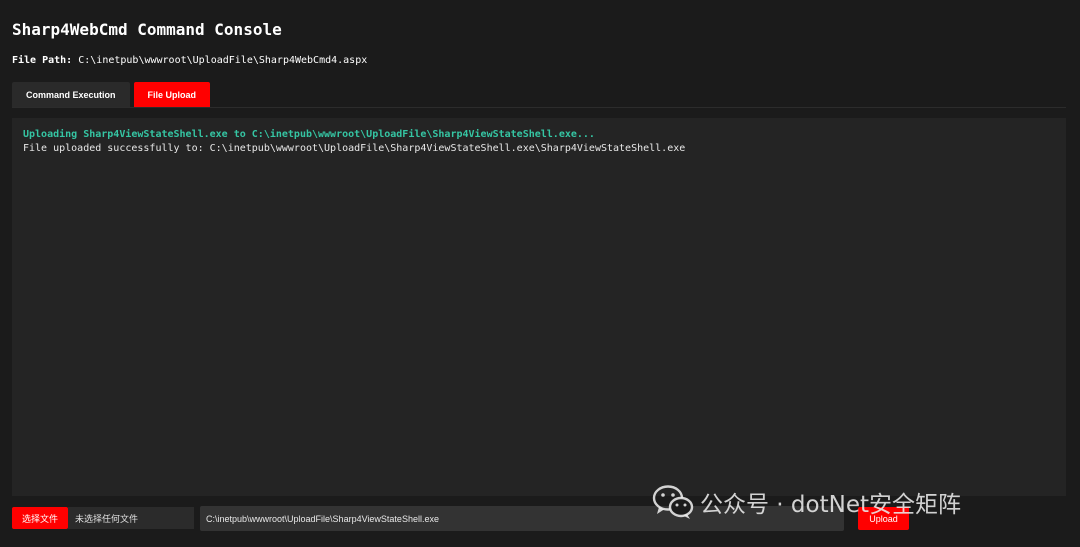 This screenshot has height=547, width=1080. I want to click on watermark: 公众号 · dotNet安全矩阵, so click(806, 502).